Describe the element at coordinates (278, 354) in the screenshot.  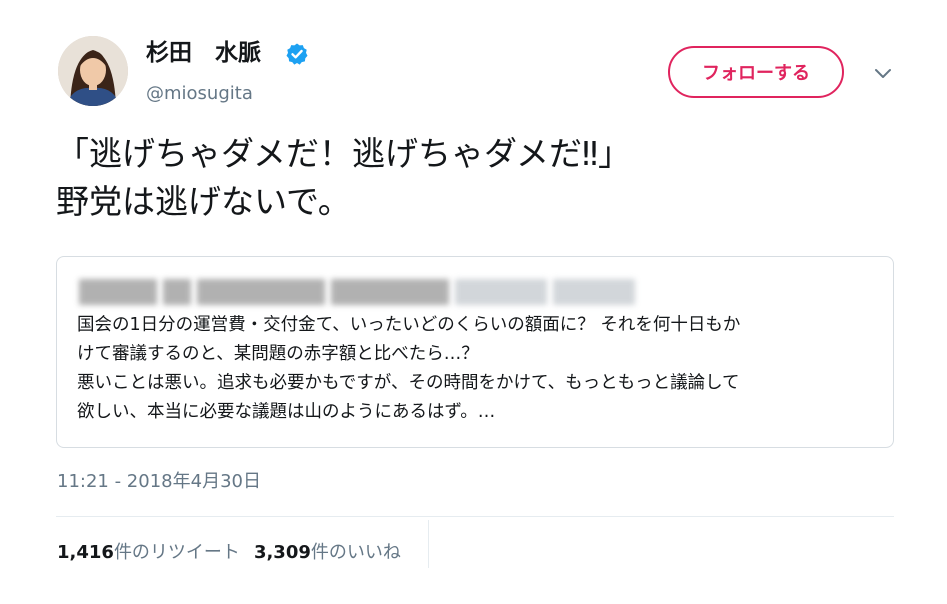
I see `quoted-tweet-line: けて審議するのと、某問題の赤字額と比べたら…？` at that location.